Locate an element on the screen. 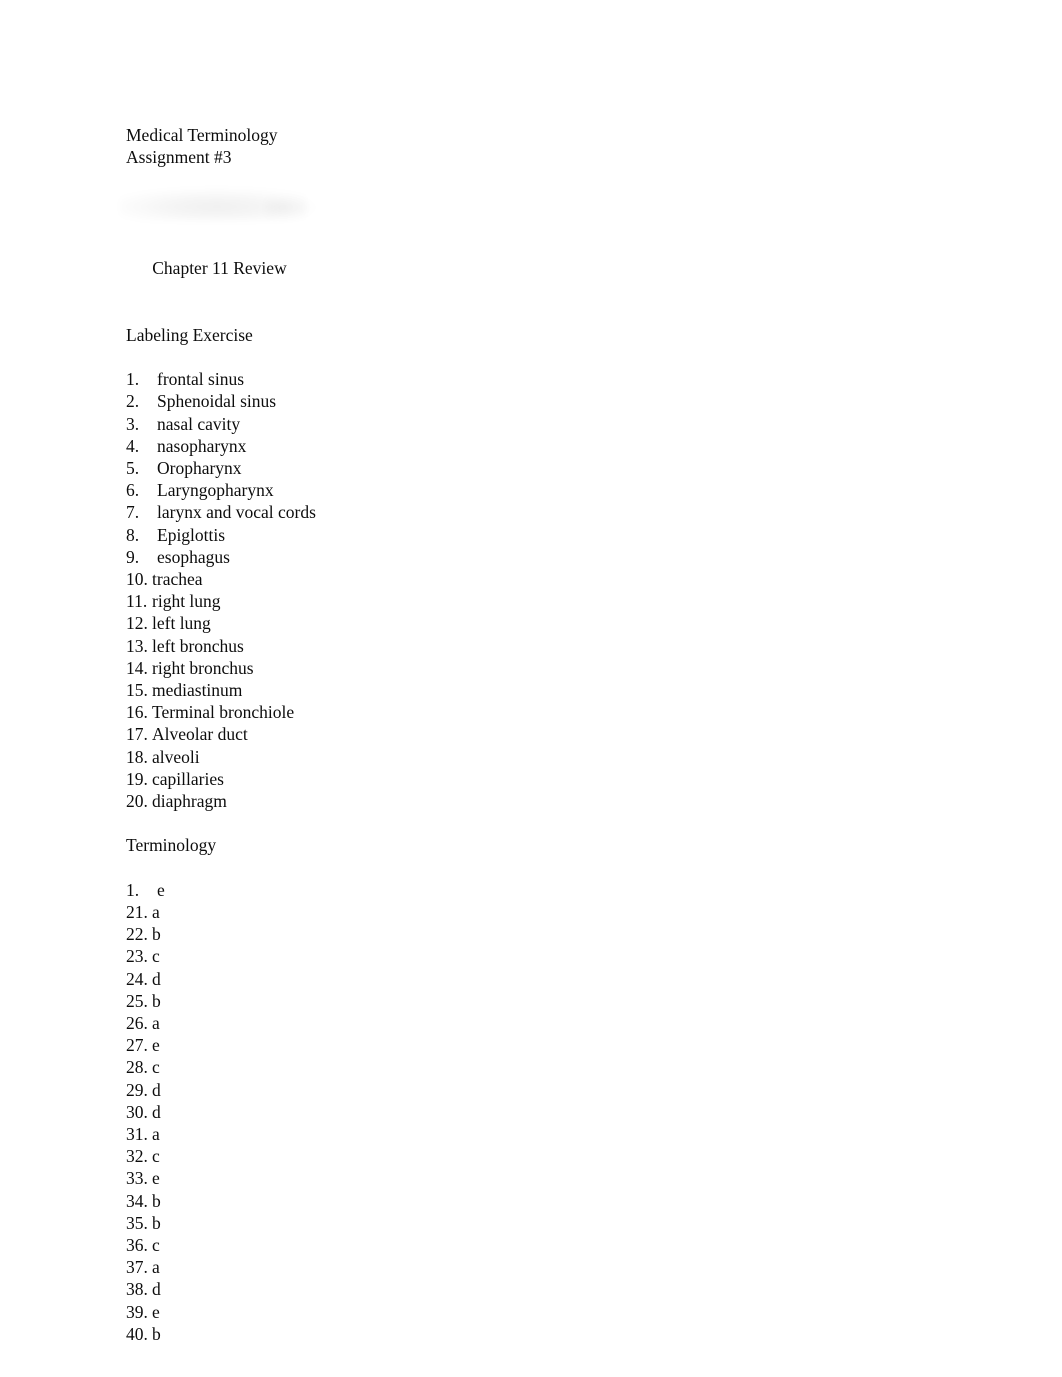  list-item: 24. d is located at coordinates (536, 979).